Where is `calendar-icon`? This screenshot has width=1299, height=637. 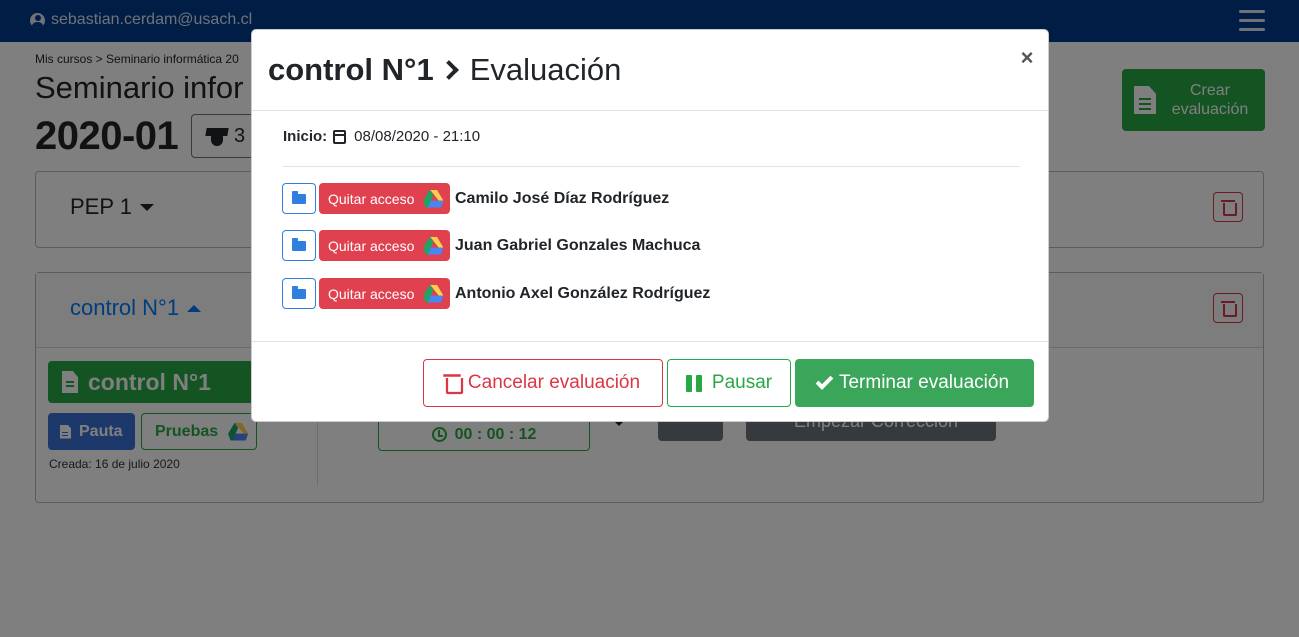 calendar-icon is located at coordinates (340, 136).